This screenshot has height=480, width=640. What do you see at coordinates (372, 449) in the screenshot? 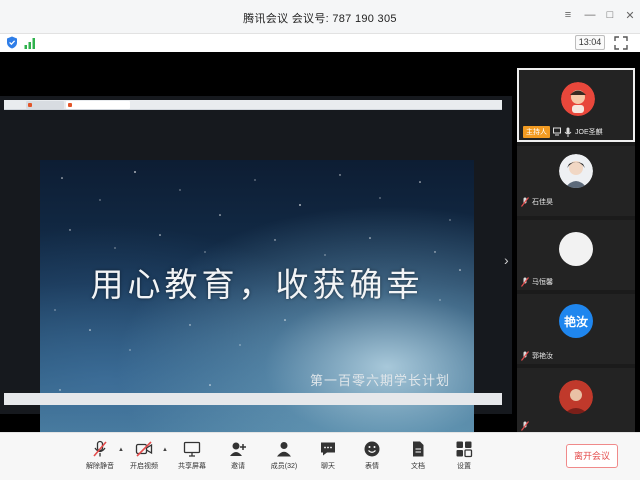
I see `emoji-icon` at bounding box center [372, 449].